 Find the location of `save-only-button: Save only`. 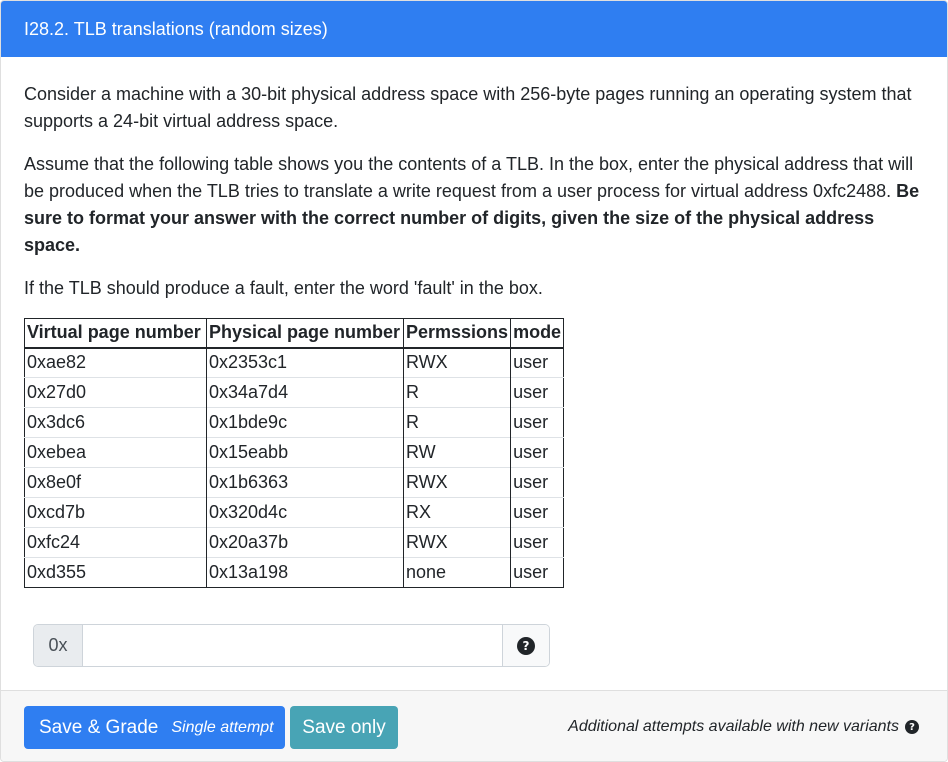

save-only-button: Save only is located at coordinates (344, 727).